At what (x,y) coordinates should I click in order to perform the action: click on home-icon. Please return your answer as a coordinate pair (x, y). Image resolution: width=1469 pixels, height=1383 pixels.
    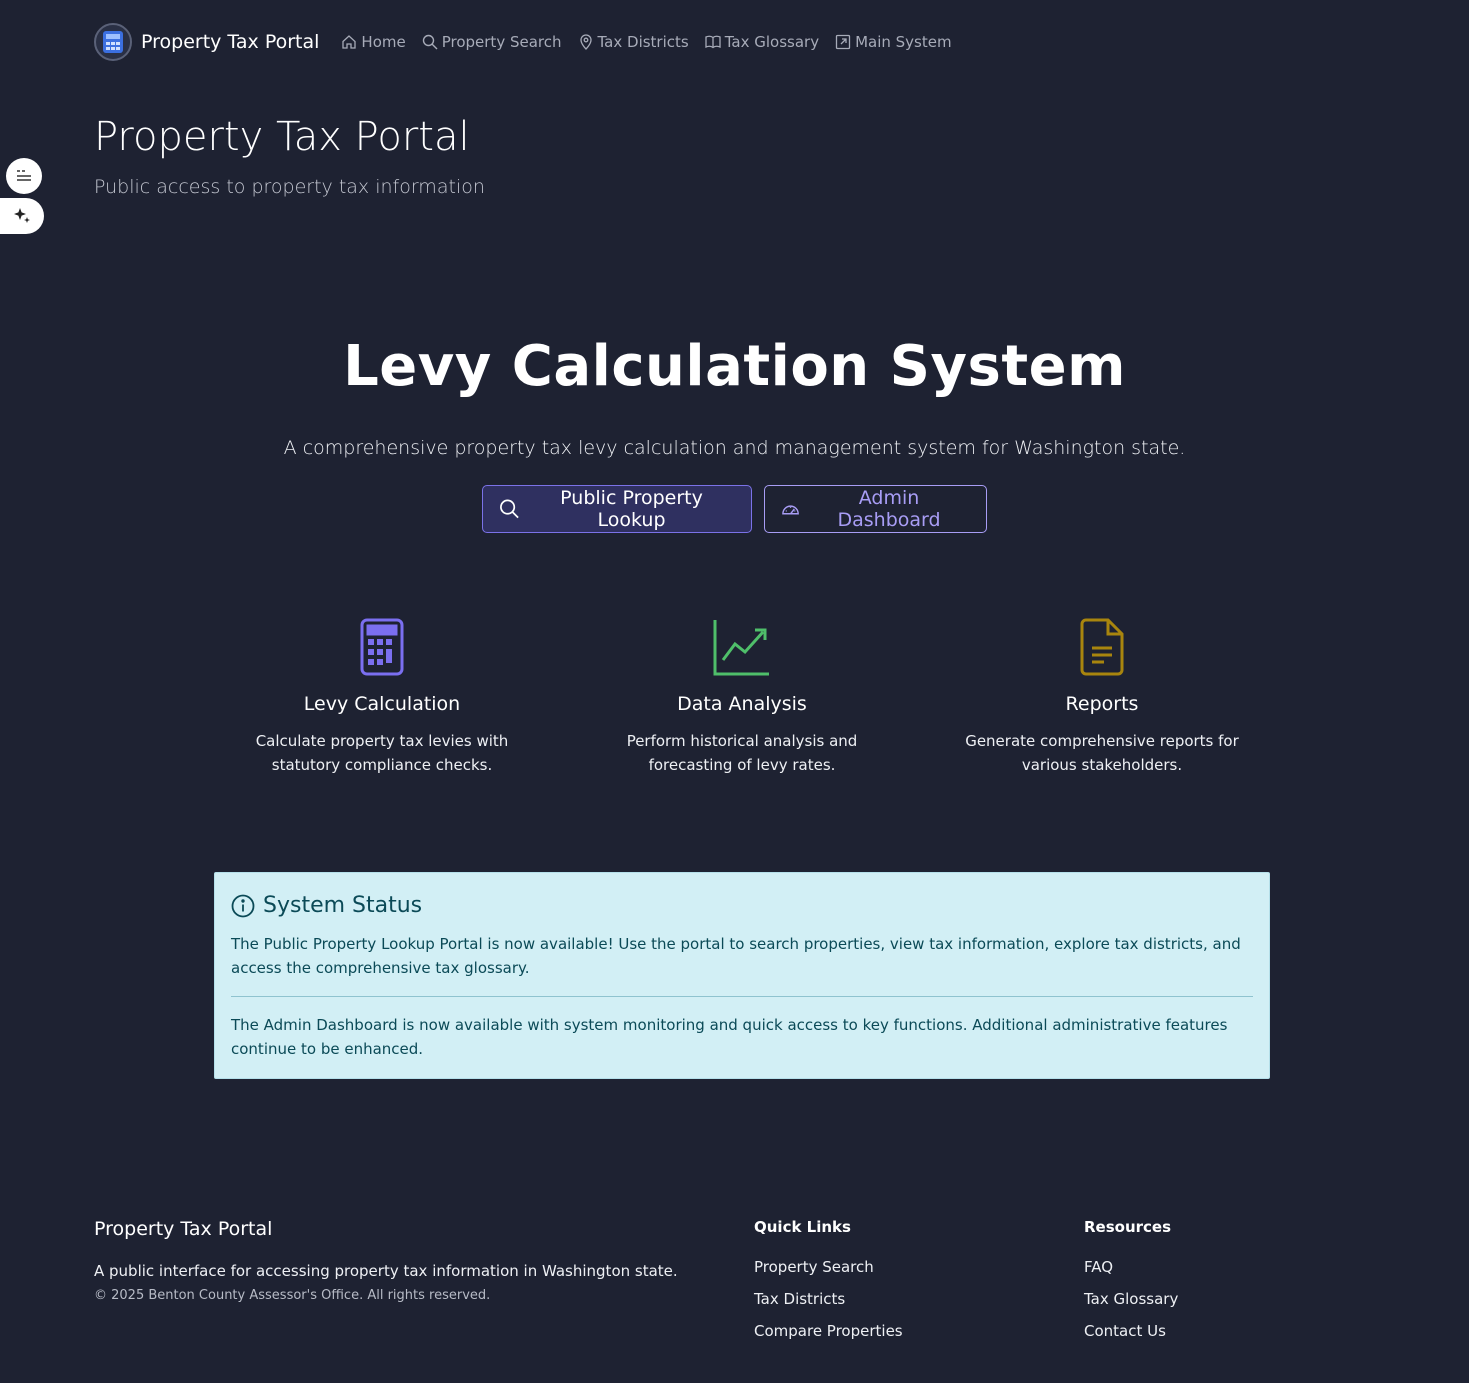
    Looking at the image, I should click on (349, 42).